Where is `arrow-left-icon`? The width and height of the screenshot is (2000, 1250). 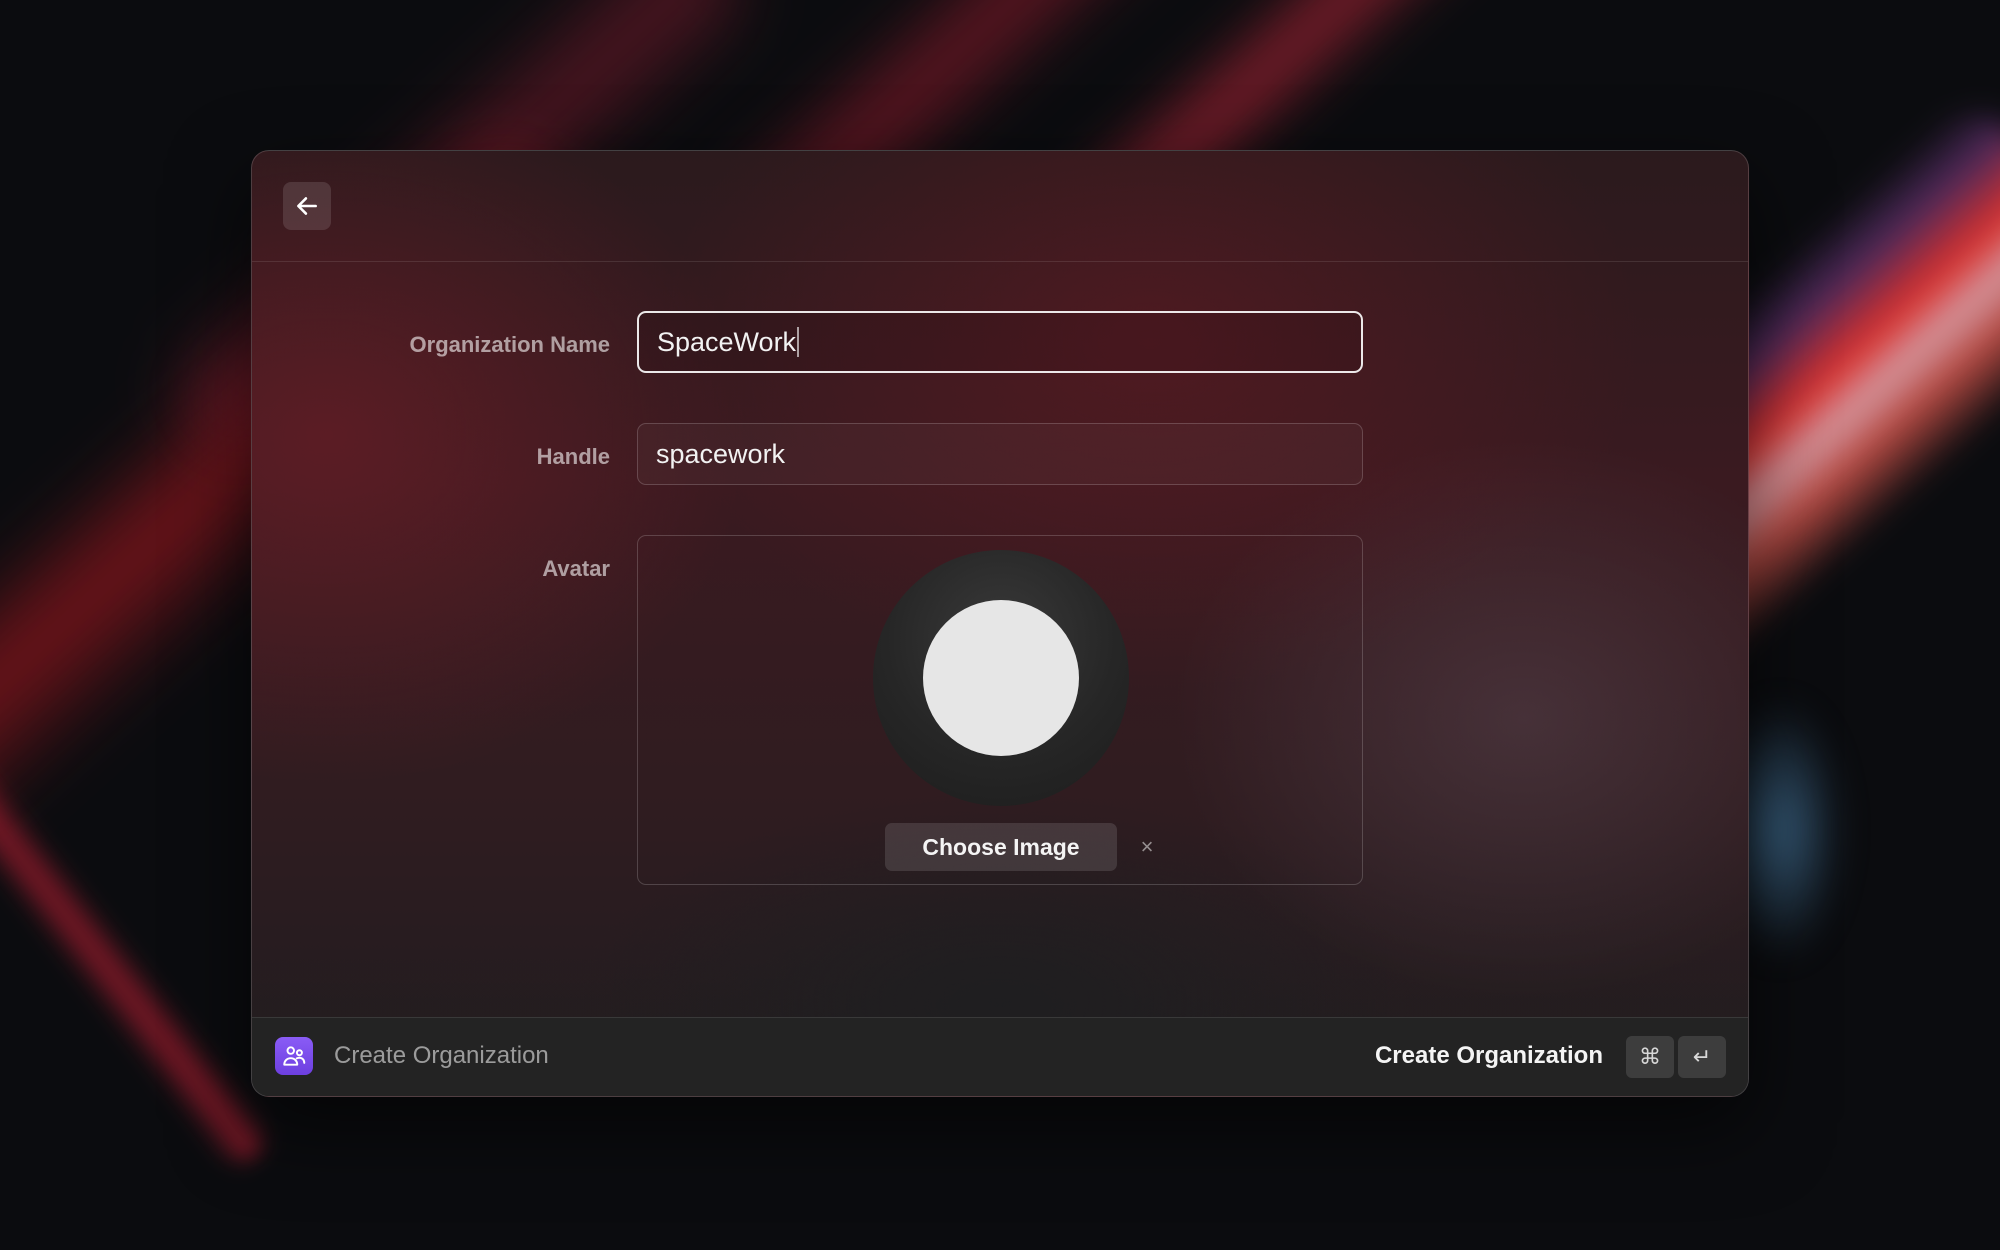 arrow-left-icon is located at coordinates (307, 206).